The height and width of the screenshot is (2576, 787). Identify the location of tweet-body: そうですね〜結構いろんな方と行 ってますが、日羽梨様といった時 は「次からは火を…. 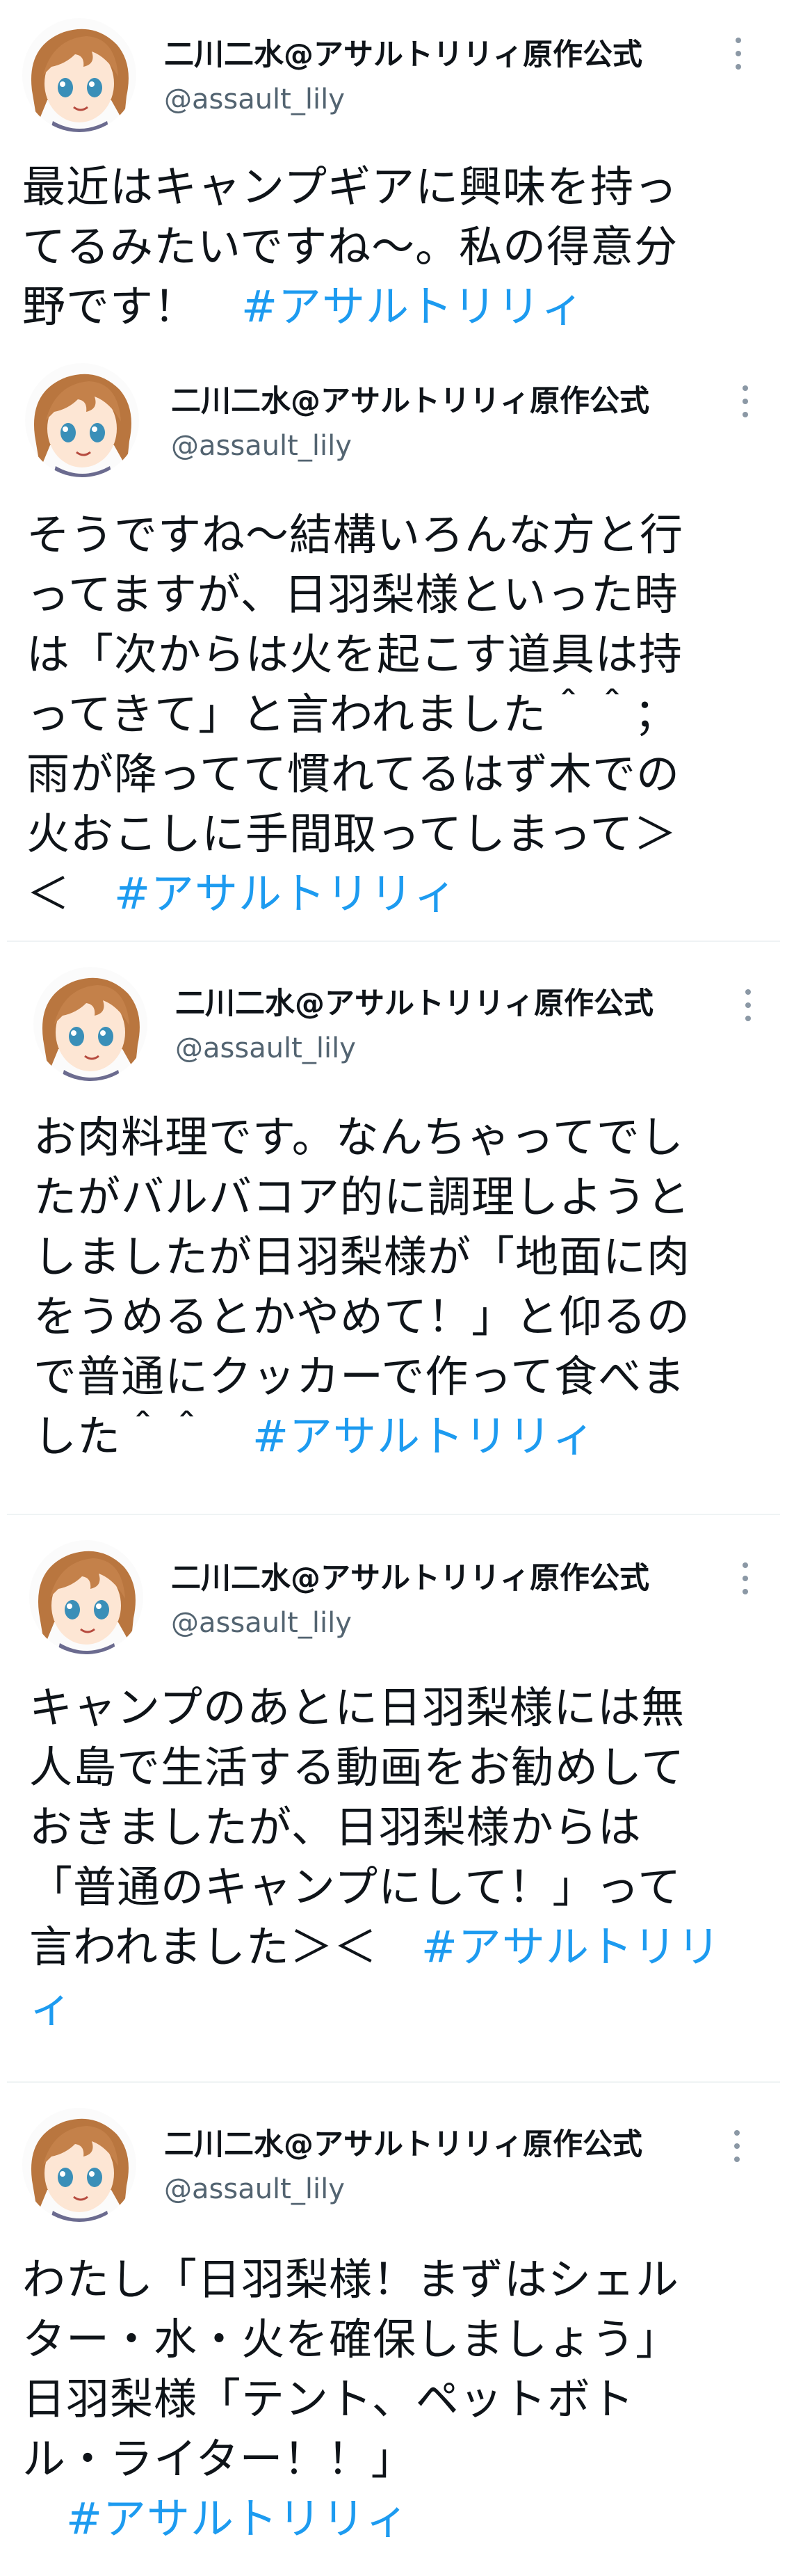
(355, 714).